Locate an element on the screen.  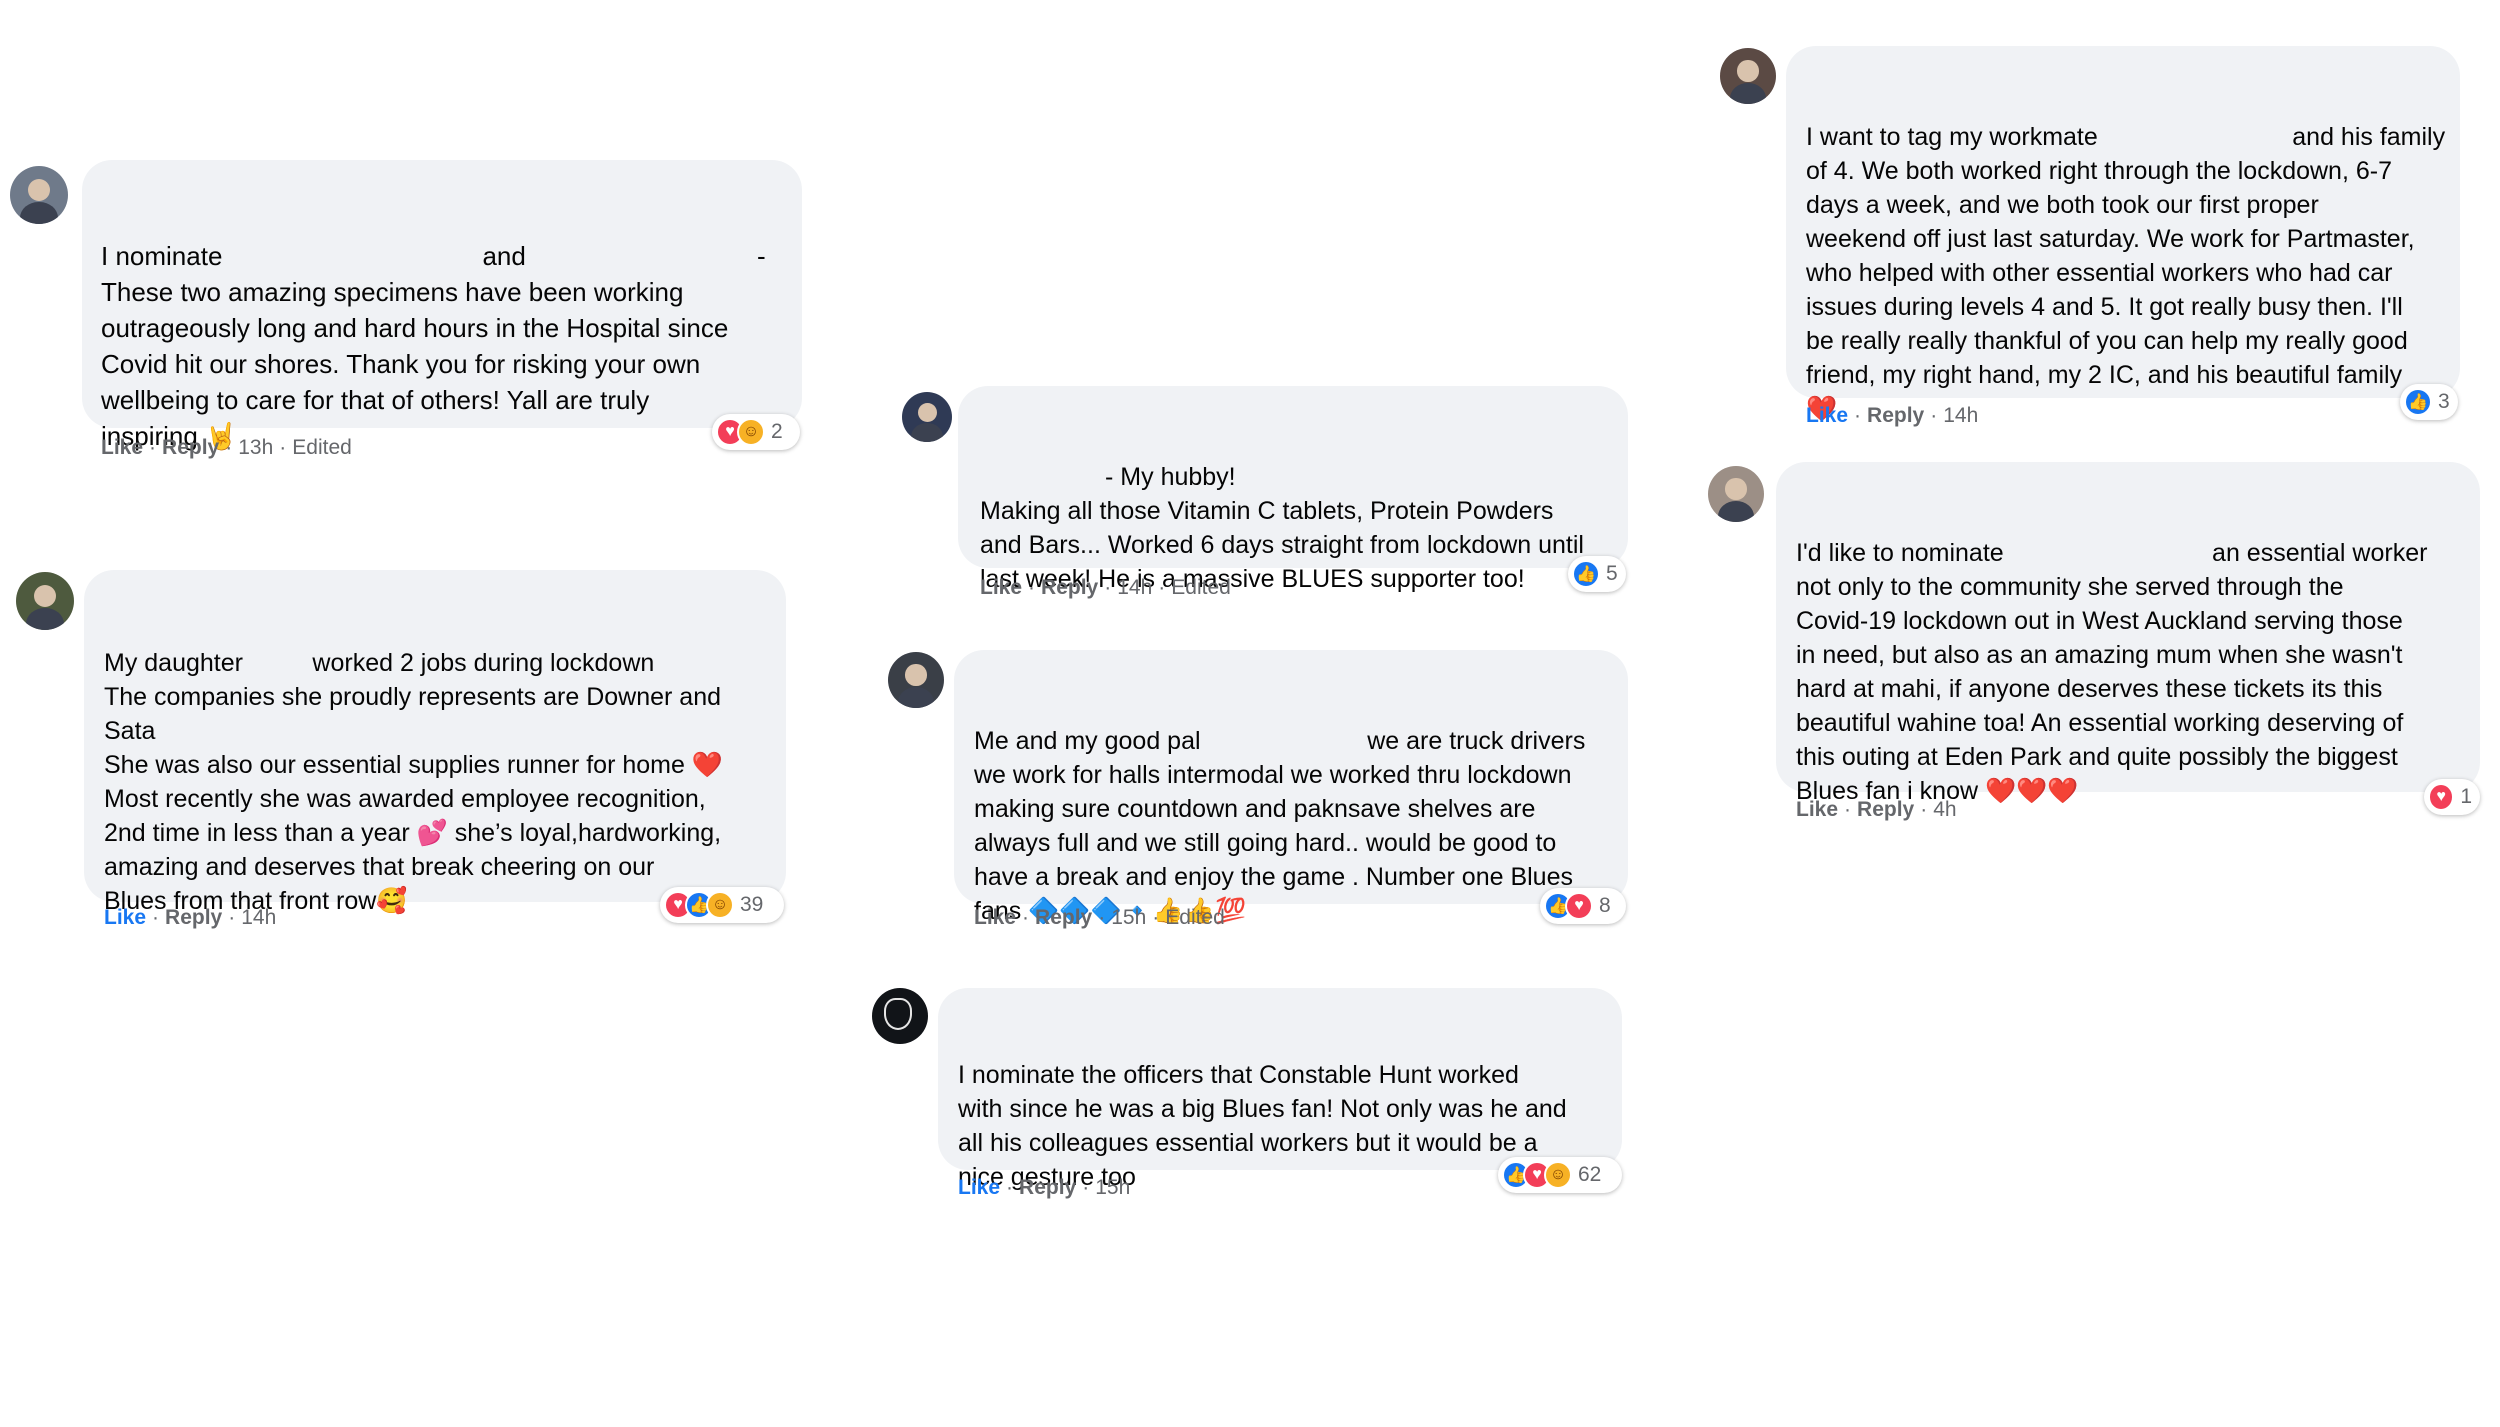
reaction-count: 1 is located at coordinates (2466, 796).